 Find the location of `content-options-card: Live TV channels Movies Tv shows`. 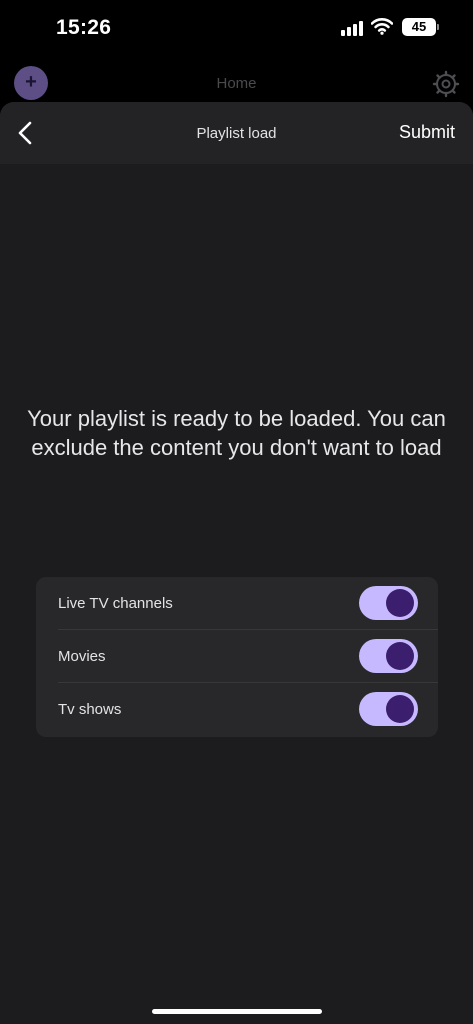

content-options-card: Live TV channels Movies Tv shows is located at coordinates (237, 657).